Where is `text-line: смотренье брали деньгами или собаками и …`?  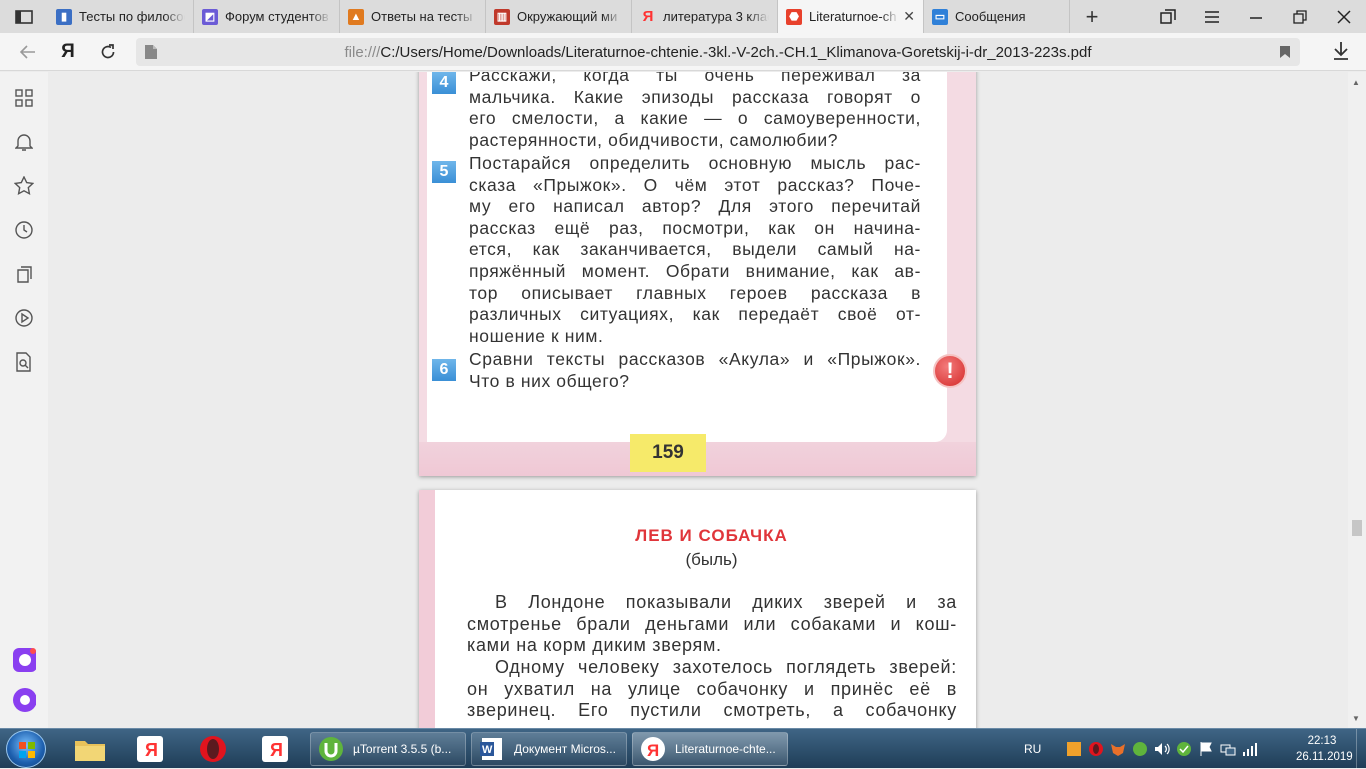
text-line: смотренье брали деньгами или собаками и … is located at coordinates (712, 623).